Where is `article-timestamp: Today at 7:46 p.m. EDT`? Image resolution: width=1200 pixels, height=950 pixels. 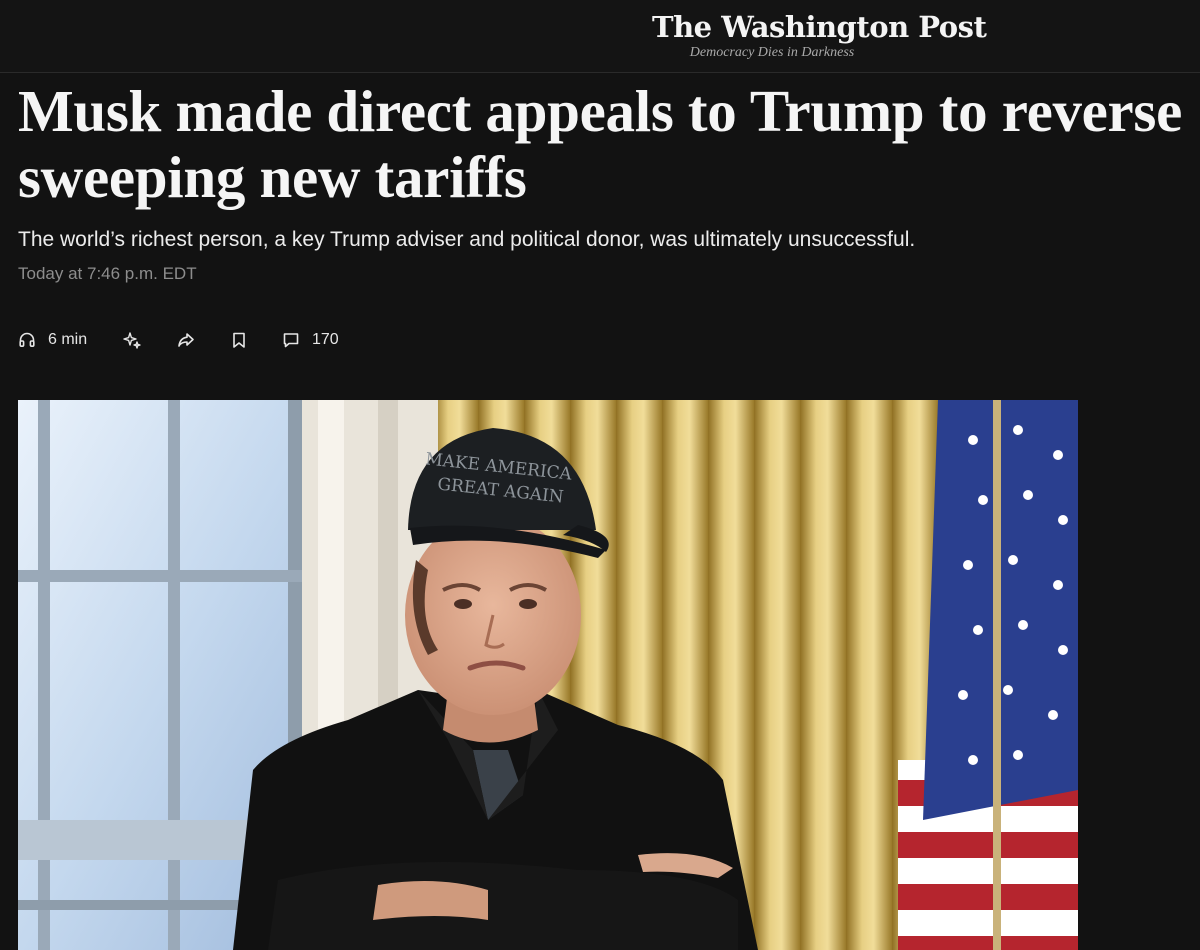 article-timestamp: Today at 7:46 p.m. EDT is located at coordinates (107, 273).